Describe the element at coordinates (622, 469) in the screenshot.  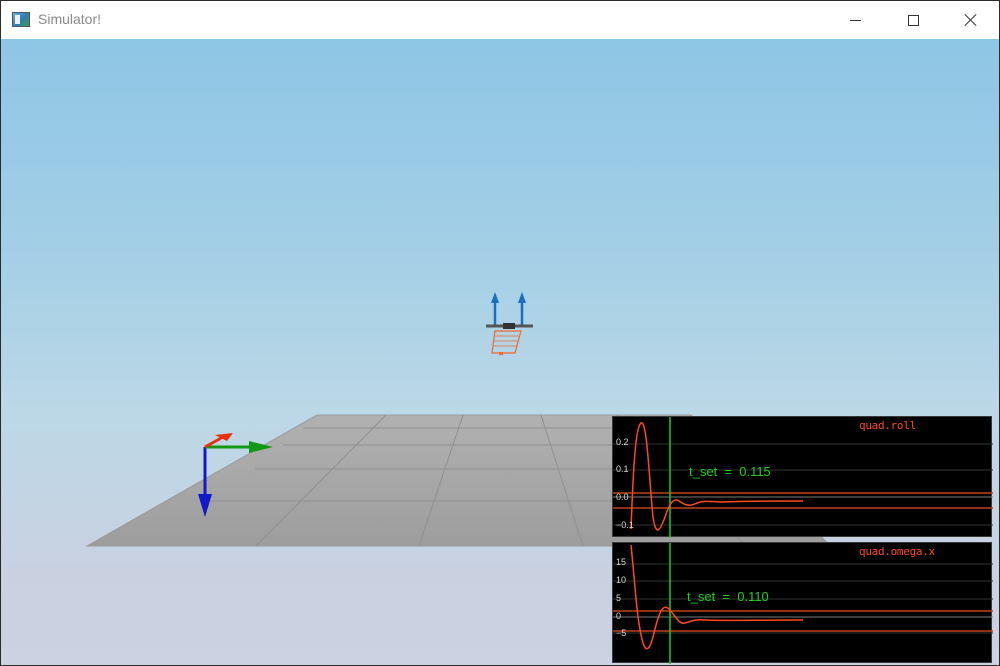
I see `y-tick-label: 0.1` at that location.